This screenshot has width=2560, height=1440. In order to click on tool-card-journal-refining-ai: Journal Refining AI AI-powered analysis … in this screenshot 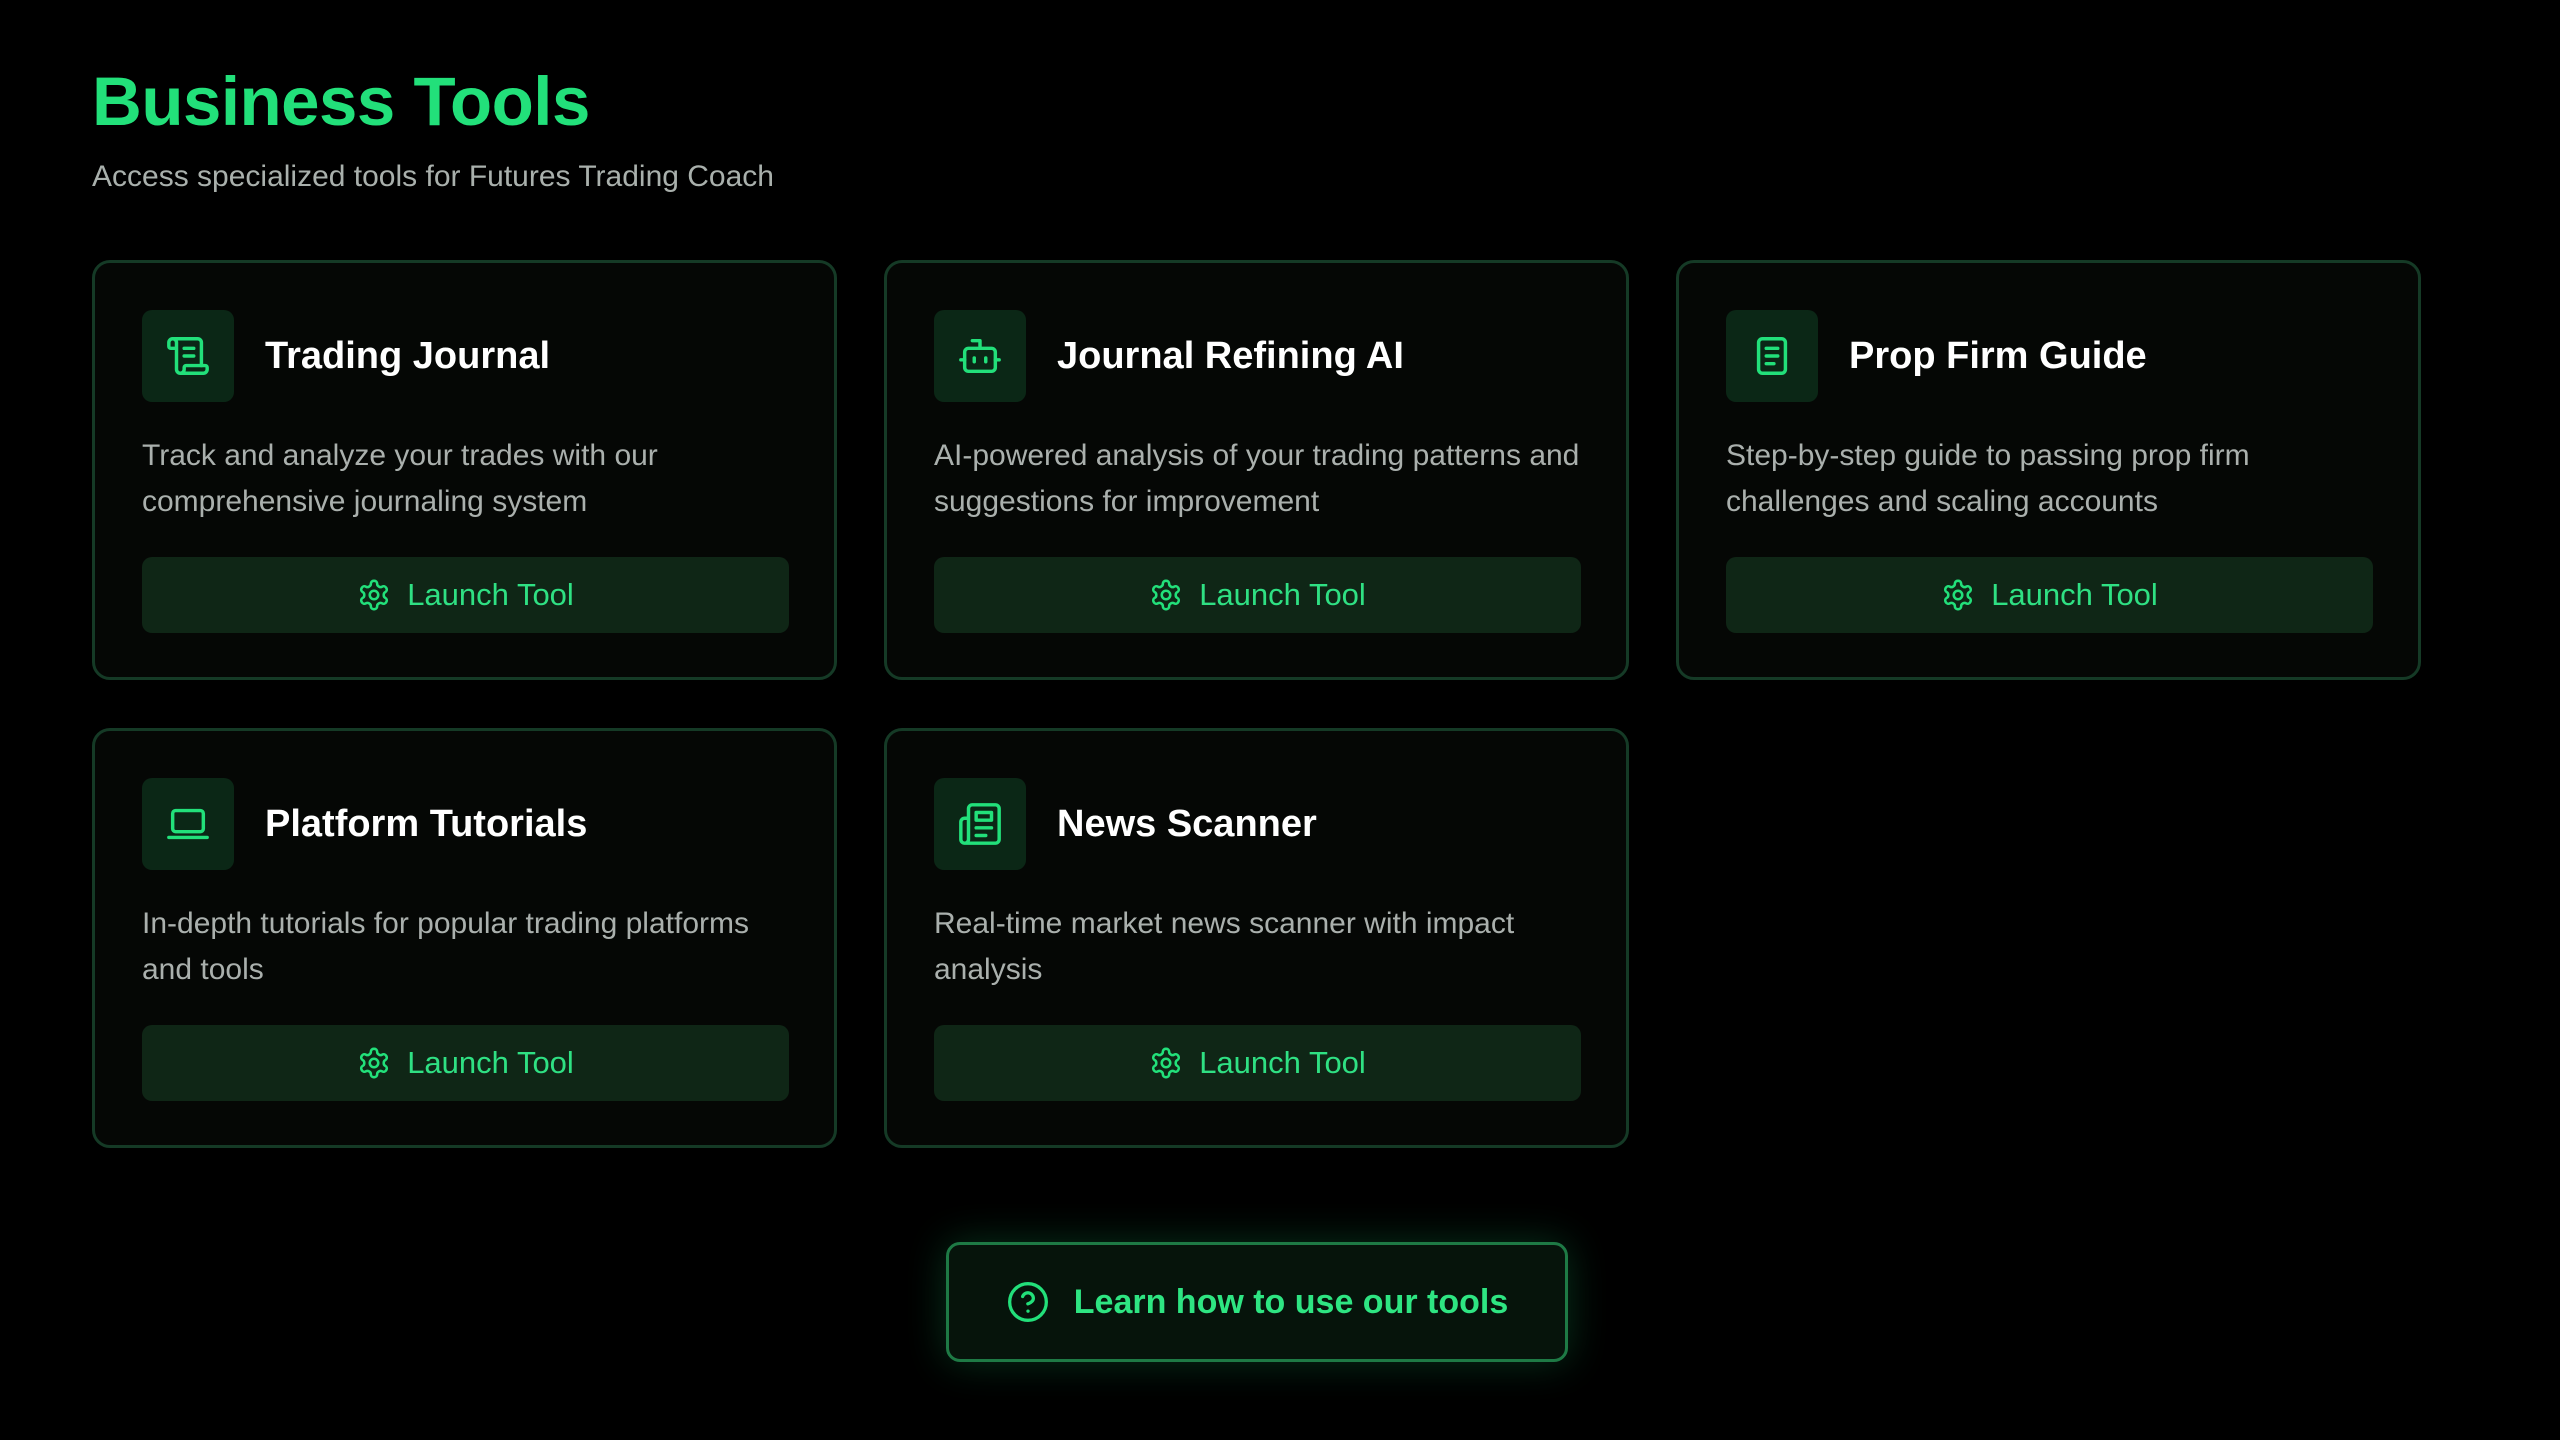, I will do `click(1256, 470)`.